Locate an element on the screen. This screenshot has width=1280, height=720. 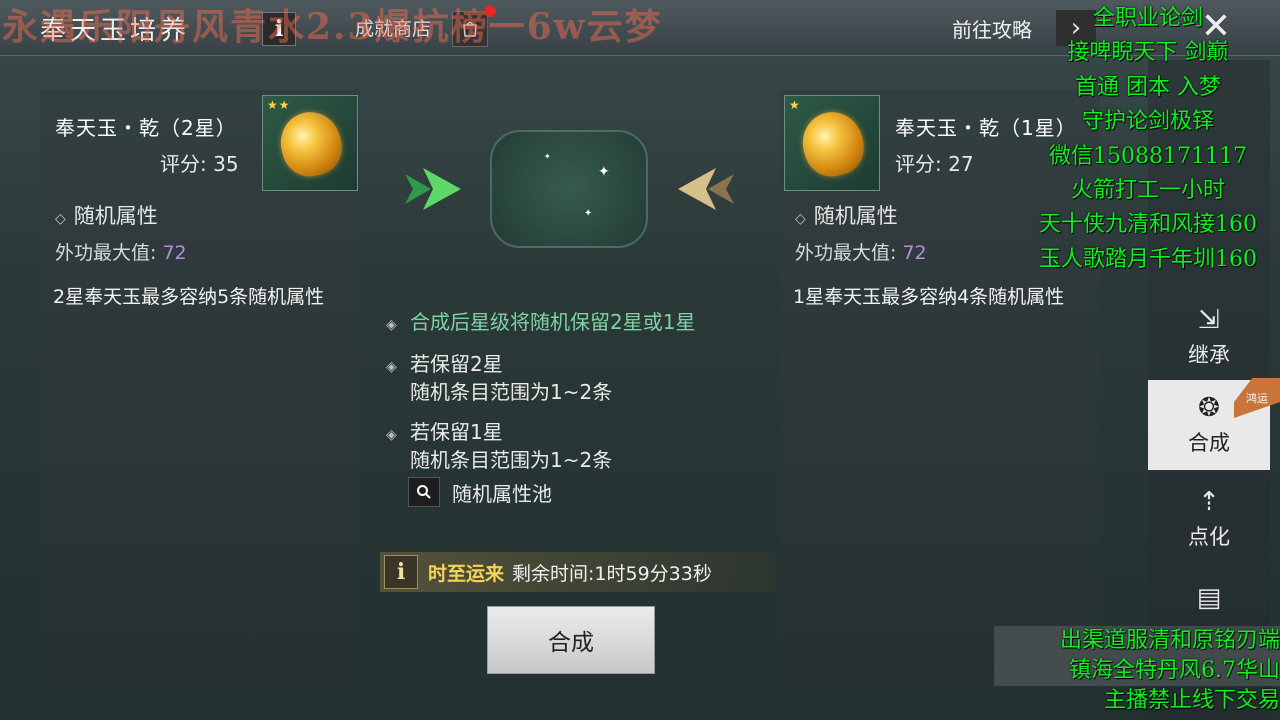
stream-overlay-bottom: 出渠道服清和原铭刃端 镇海全特丹风6.7华山 主播禁止线下交易 is located at coordinates (1137, 671).